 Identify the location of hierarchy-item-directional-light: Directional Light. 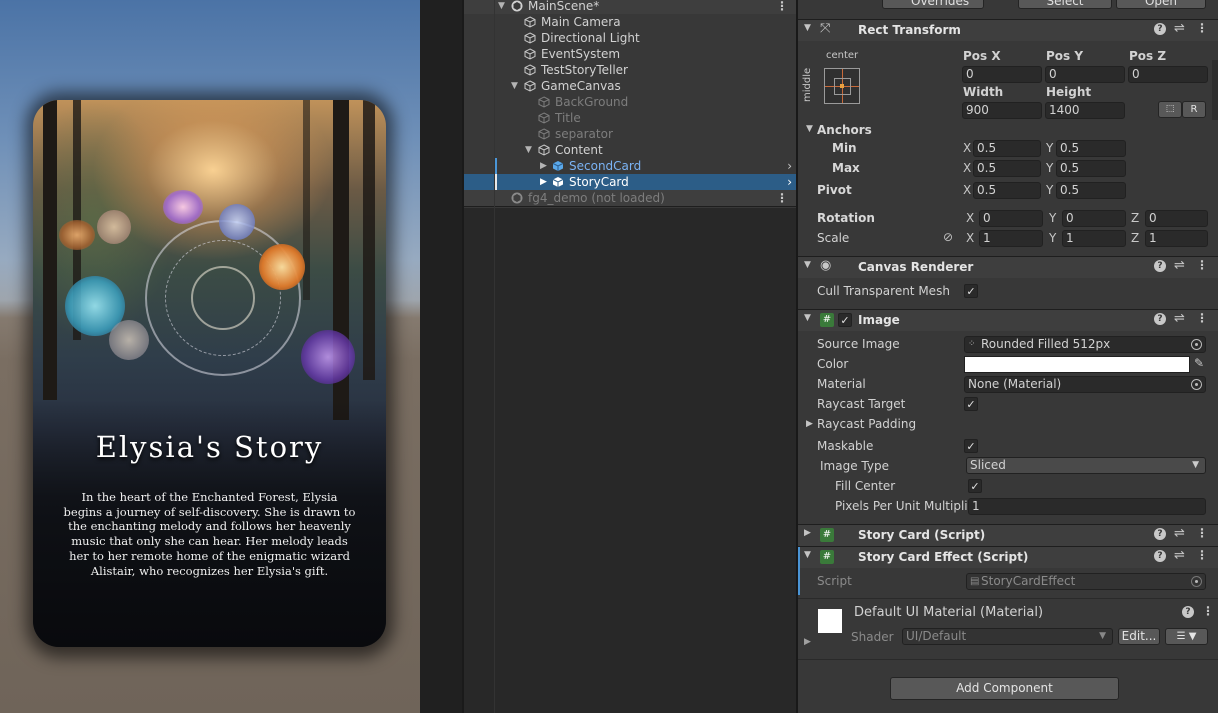
(630, 38).